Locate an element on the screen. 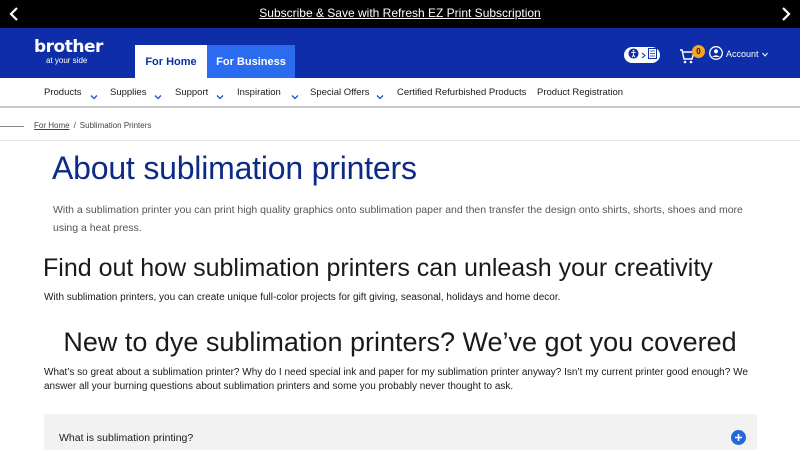  account-menu-button: Account is located at coordinates (738, 54).